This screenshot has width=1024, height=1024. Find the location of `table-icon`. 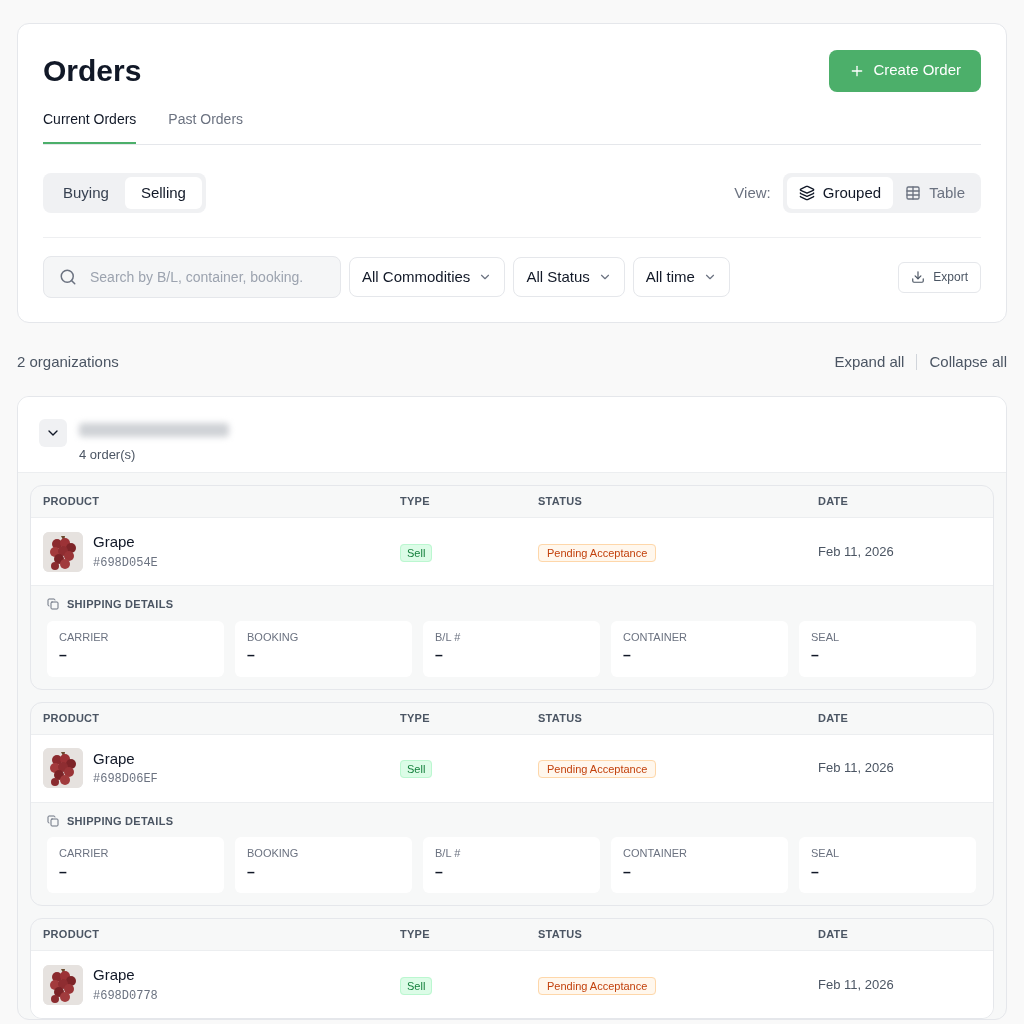

table-icon is located at coordinates (913, 193).